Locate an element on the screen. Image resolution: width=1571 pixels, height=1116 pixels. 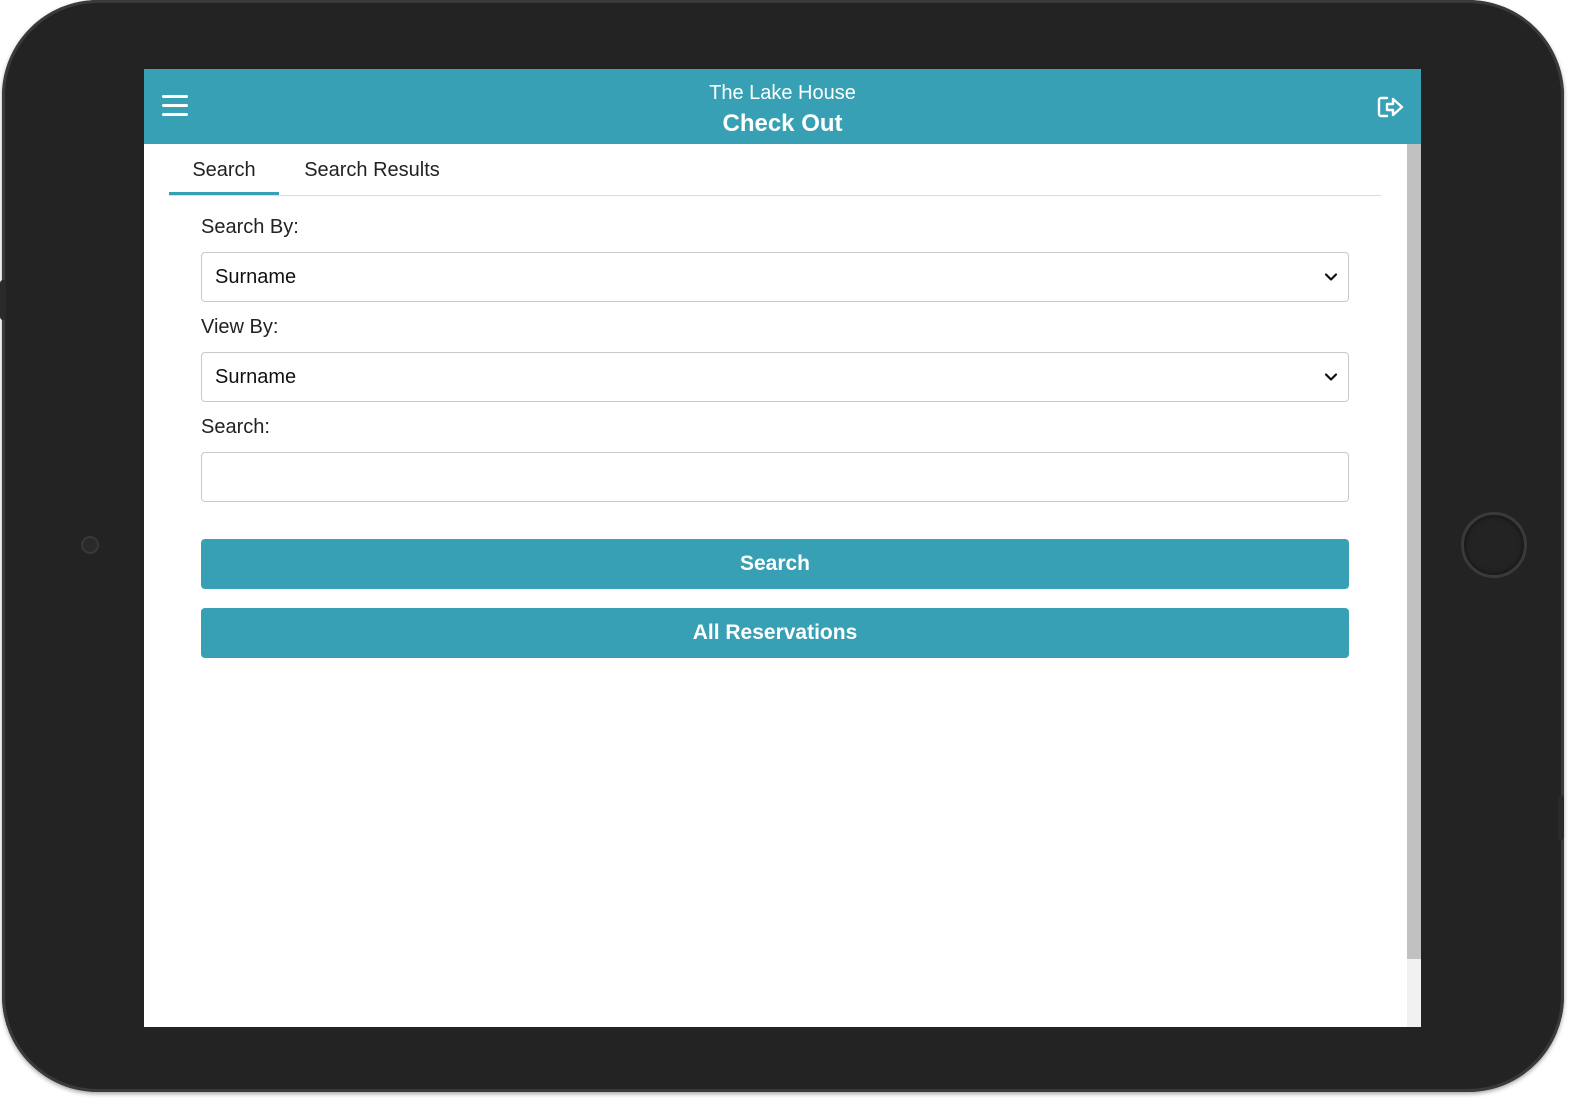
app-header: The Lake House Check Out is located at coordinates (782, 106).